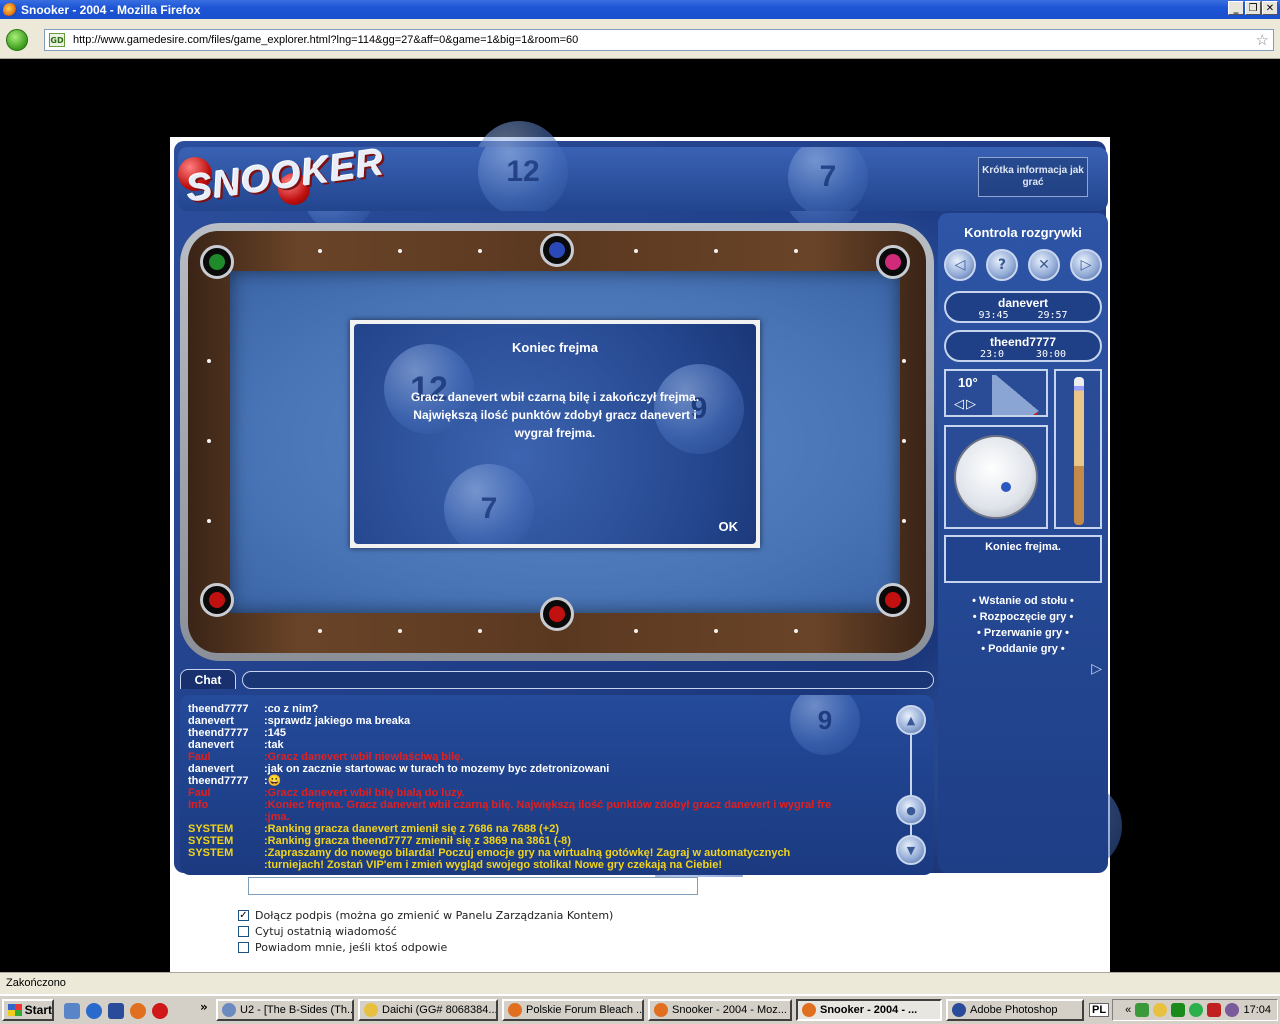  What do you see at coordinates (960, 265) in the screenshot?
I see `prev-button: ◁` at bounding box center [960, 265].